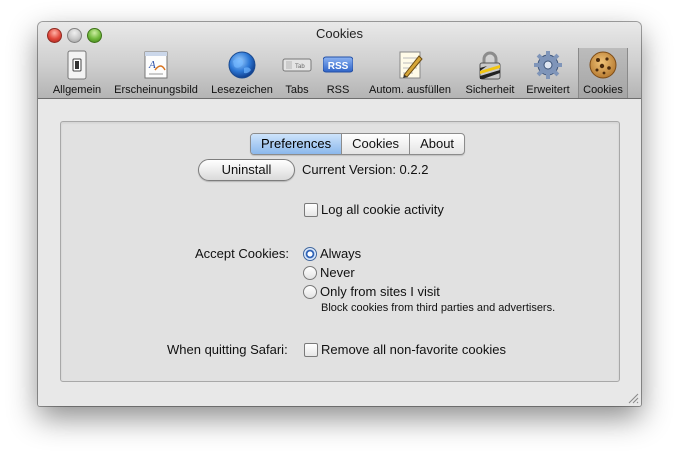 This screenshot has height=459, width=680. I want to click on log-activity-label: Log all cookie activity, so click(382, 209).